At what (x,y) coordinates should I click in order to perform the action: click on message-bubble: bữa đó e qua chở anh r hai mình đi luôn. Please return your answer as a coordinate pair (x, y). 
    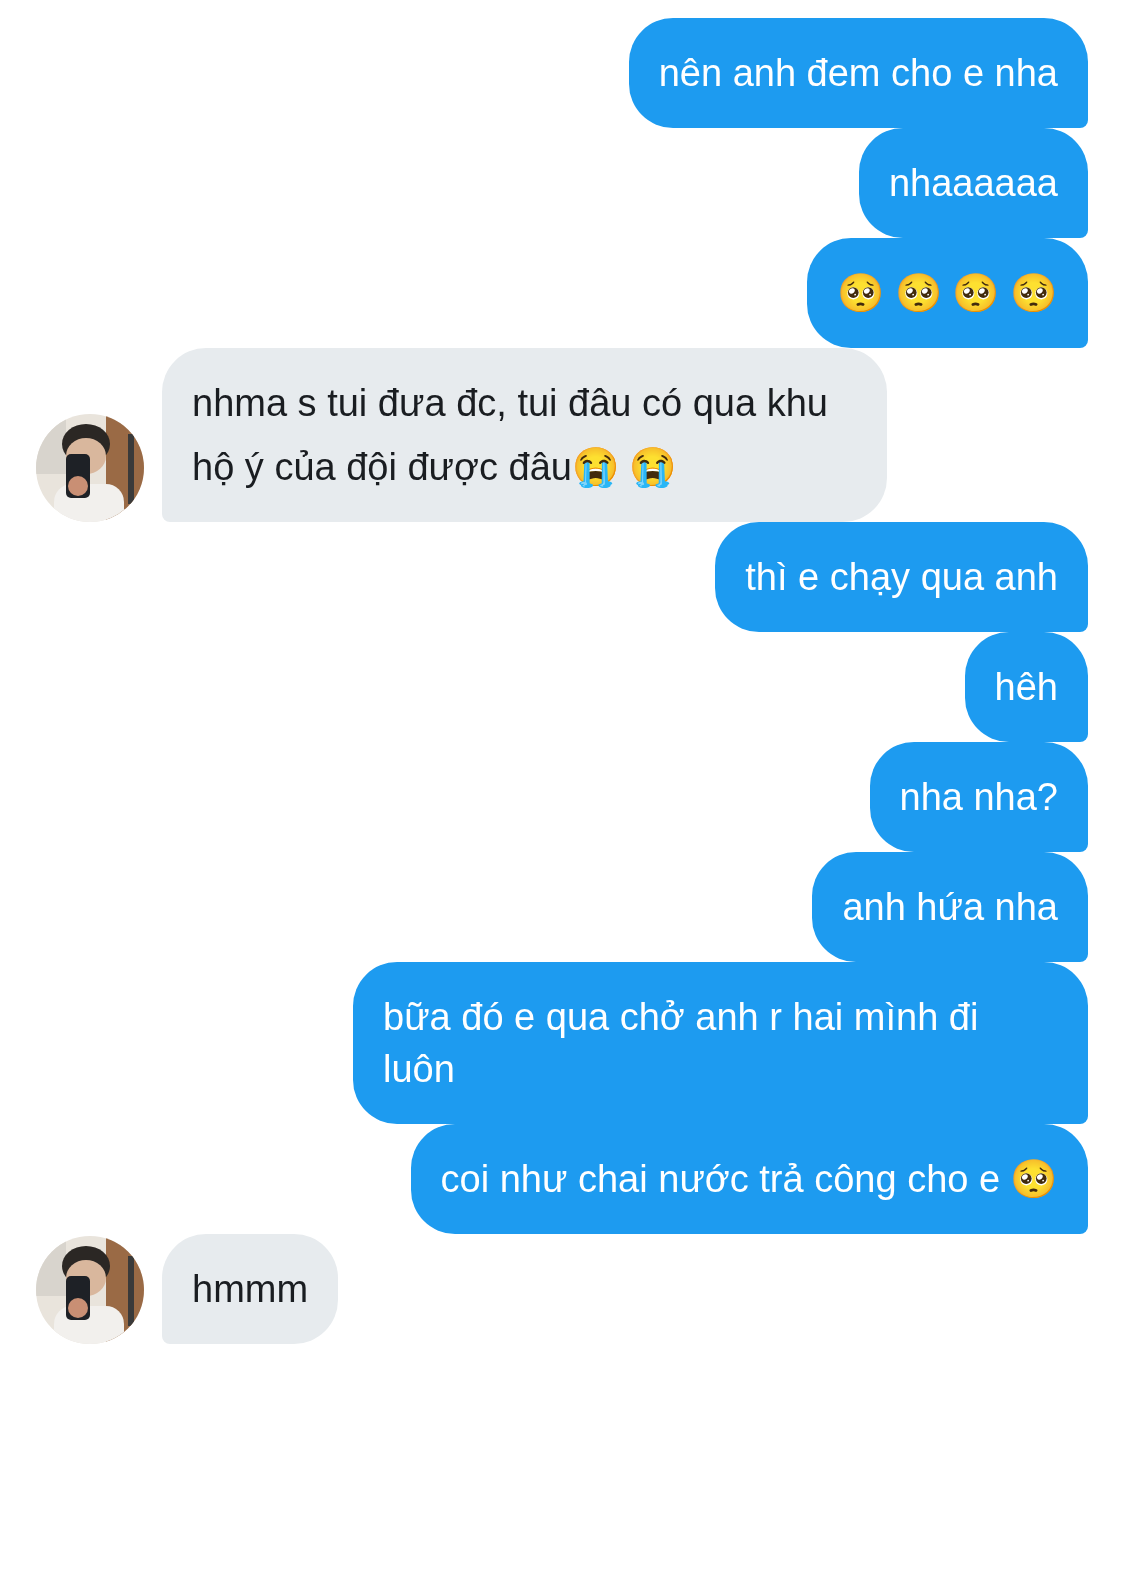
    Looking at the image, I should click on (720, 1043).